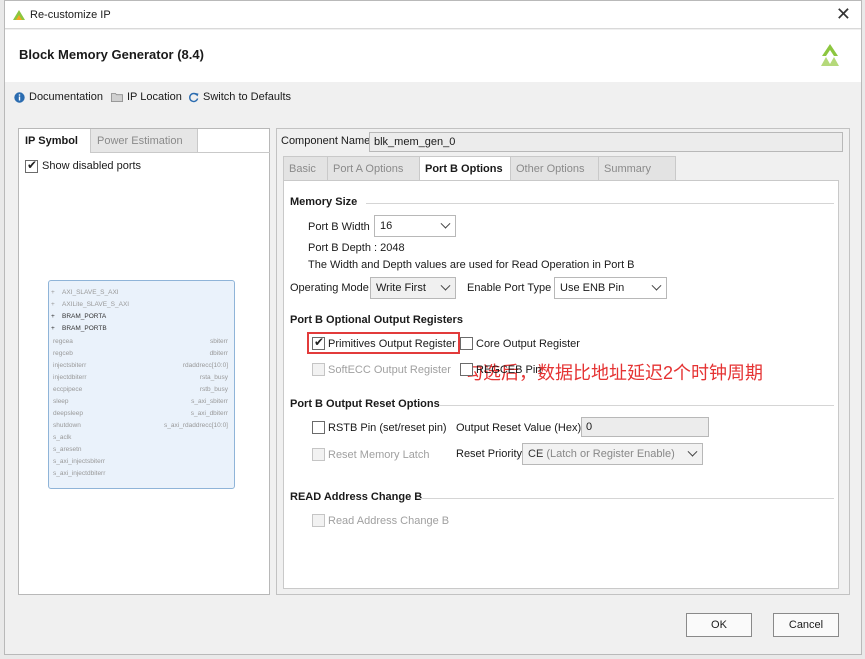 This screenshot has width=865, height=659. What do you see at coordinates (365, 404) in the screenshot?
I see `output-reset-options-heading: Port B Output Reset Options` at bounding box center [365, 404].